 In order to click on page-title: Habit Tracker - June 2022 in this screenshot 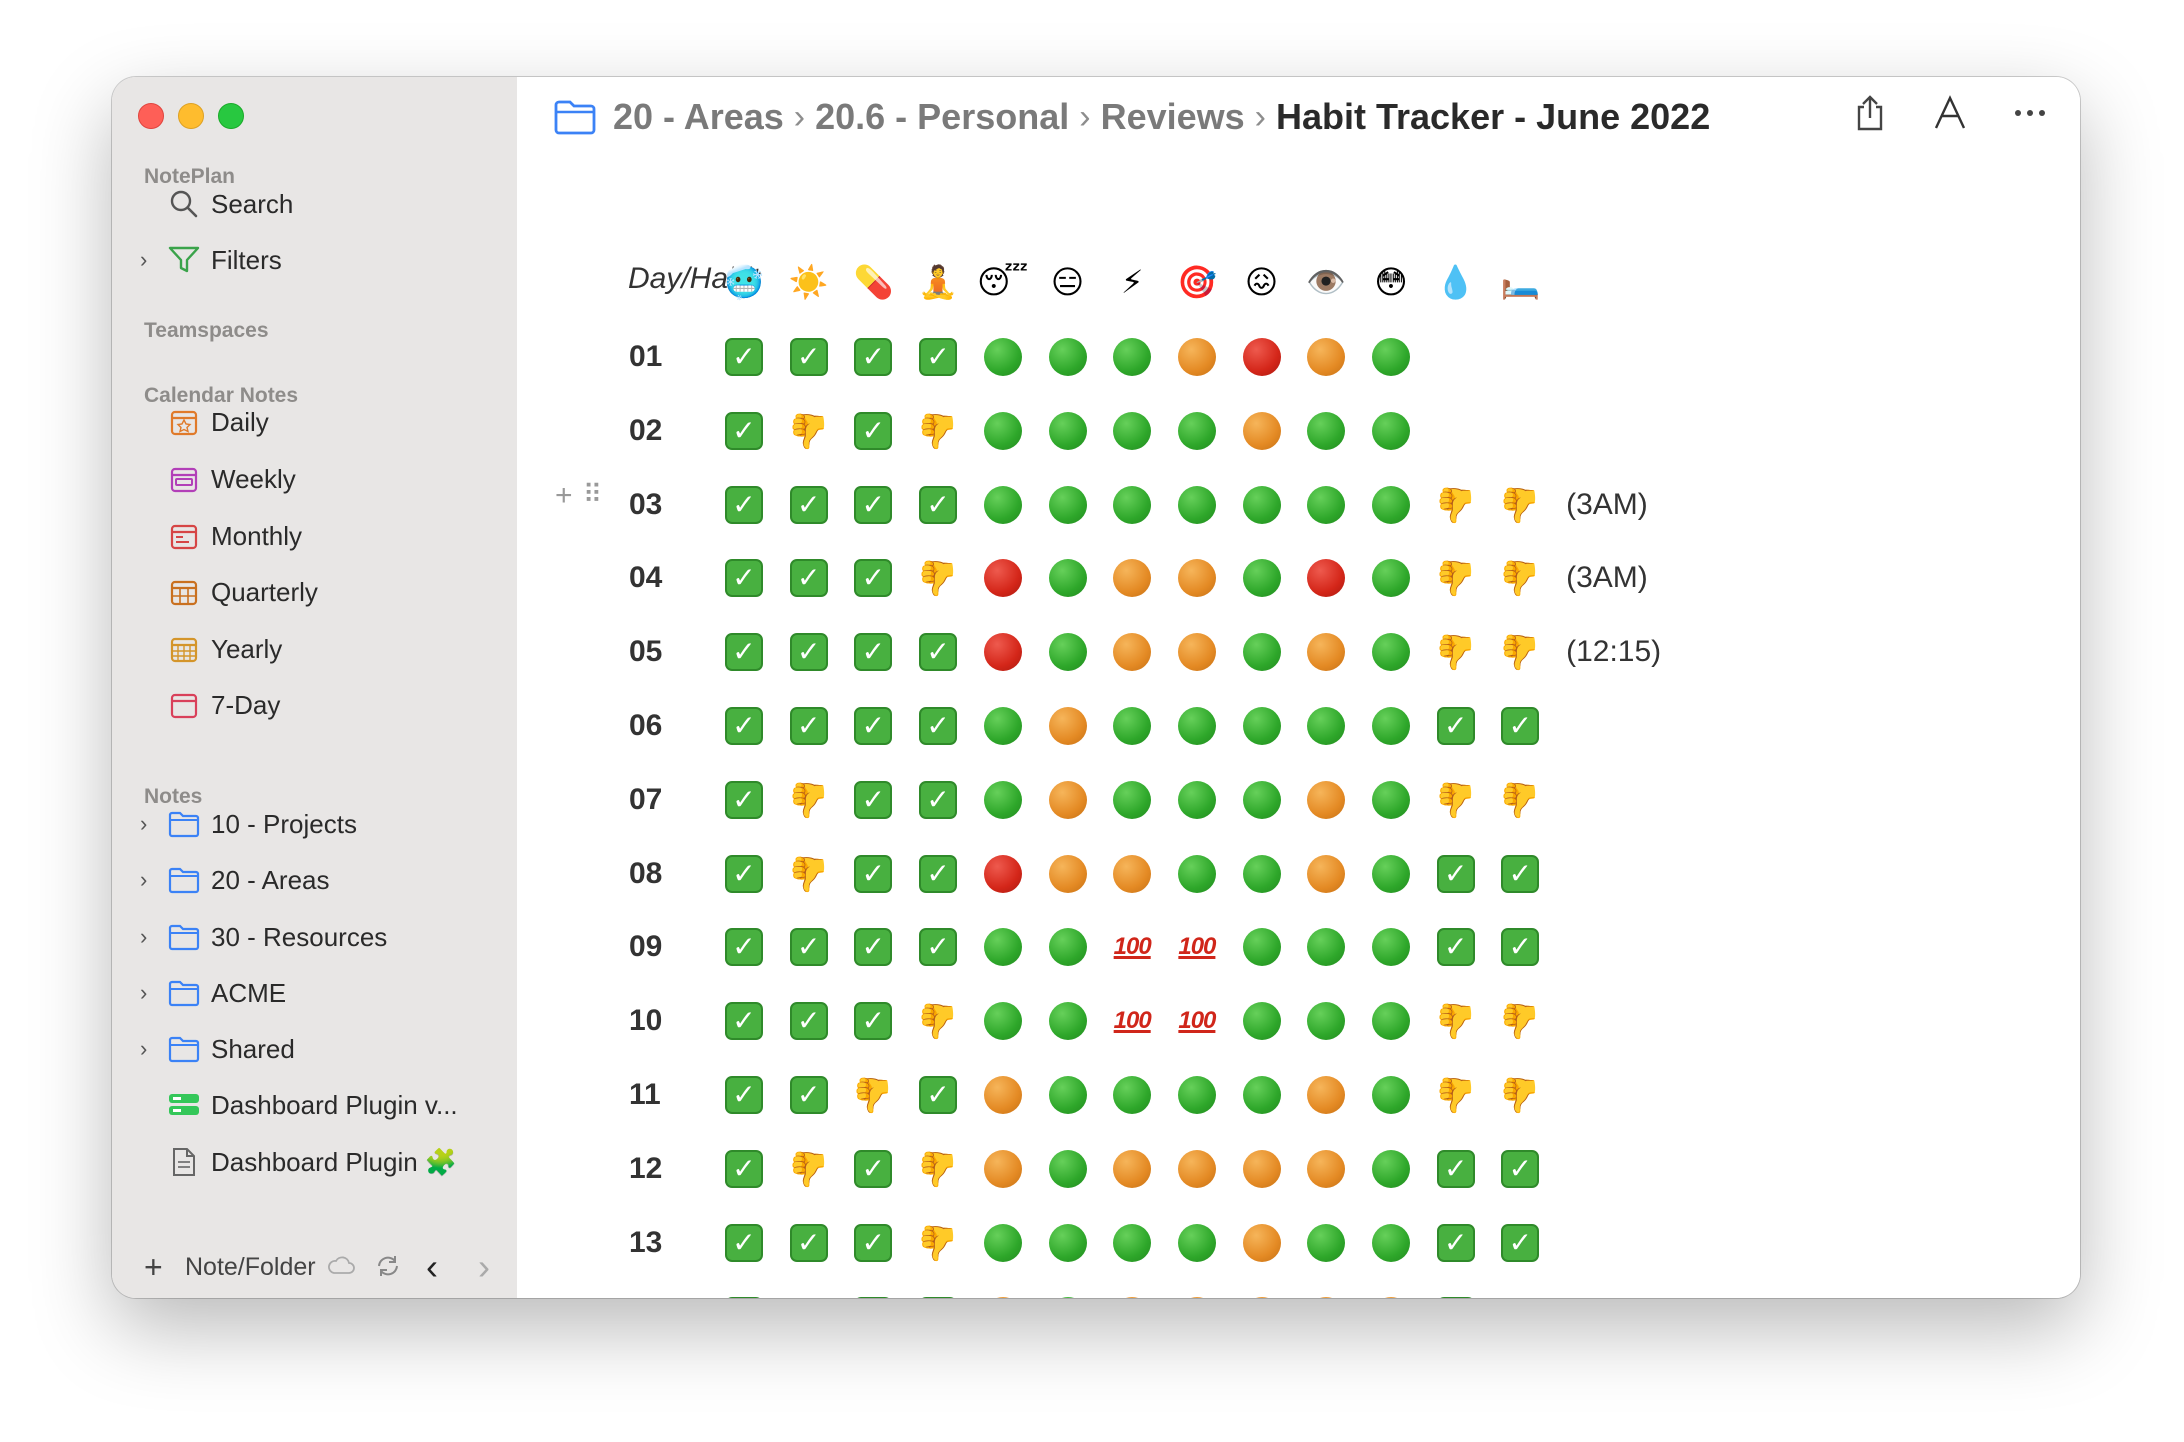, I will do `click(1493, 116)`.